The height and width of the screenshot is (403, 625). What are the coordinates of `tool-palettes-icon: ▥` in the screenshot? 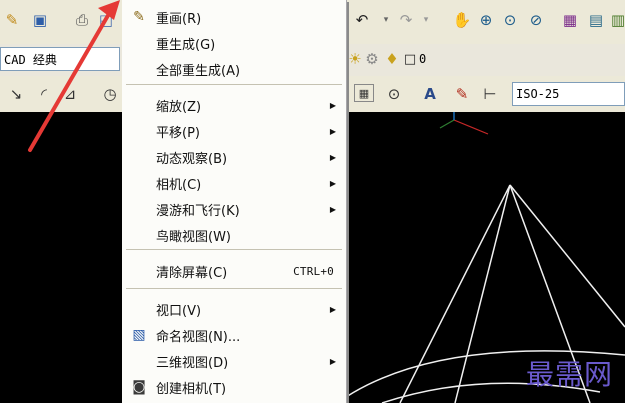 It's located at (616, 20).